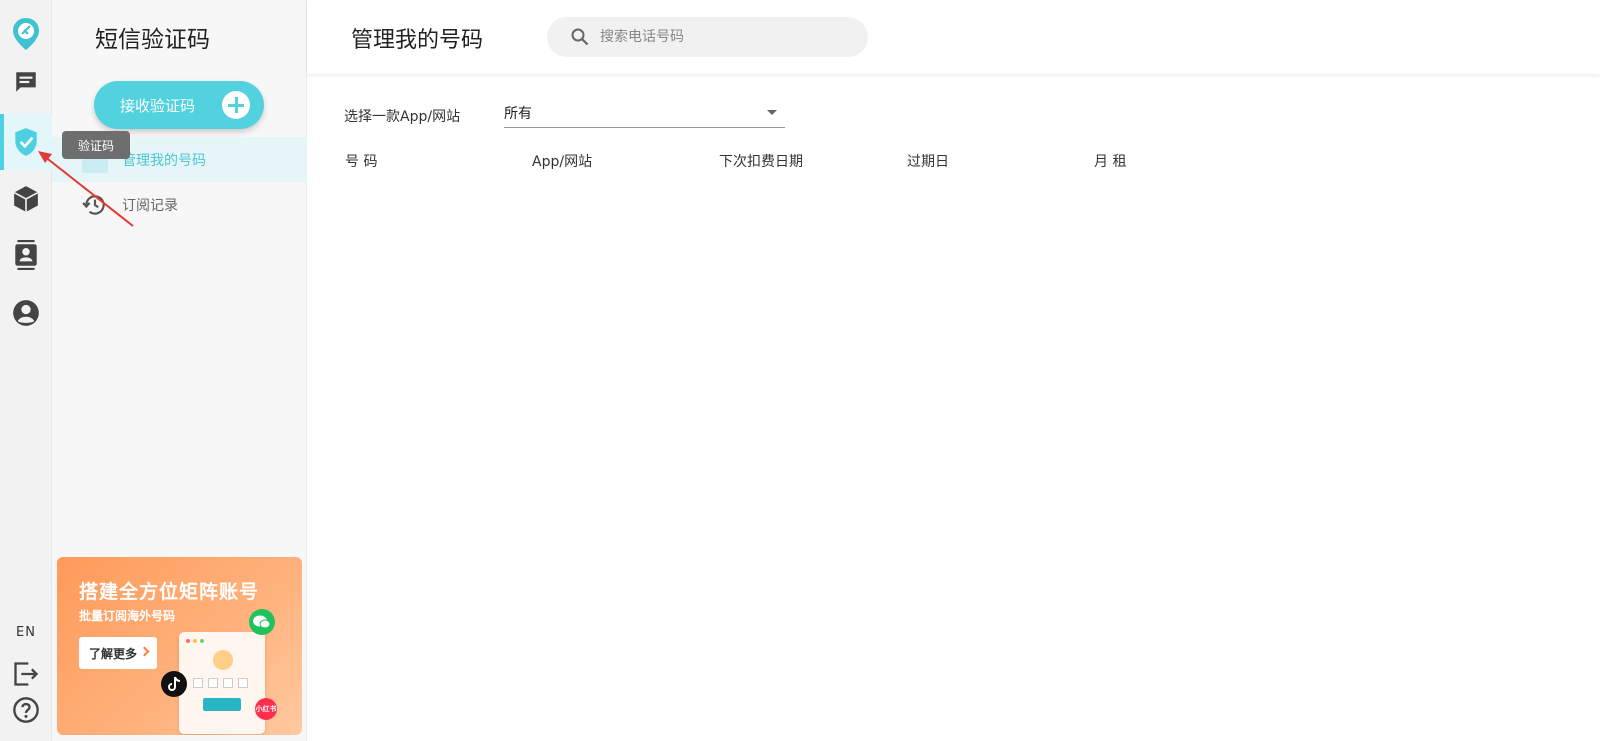 This screenshot has height=741, width=1600. Describe the element at coordinates (164, 160) in the screenshot. I see `sidebar-item-label: 管理我的号码` at that location.